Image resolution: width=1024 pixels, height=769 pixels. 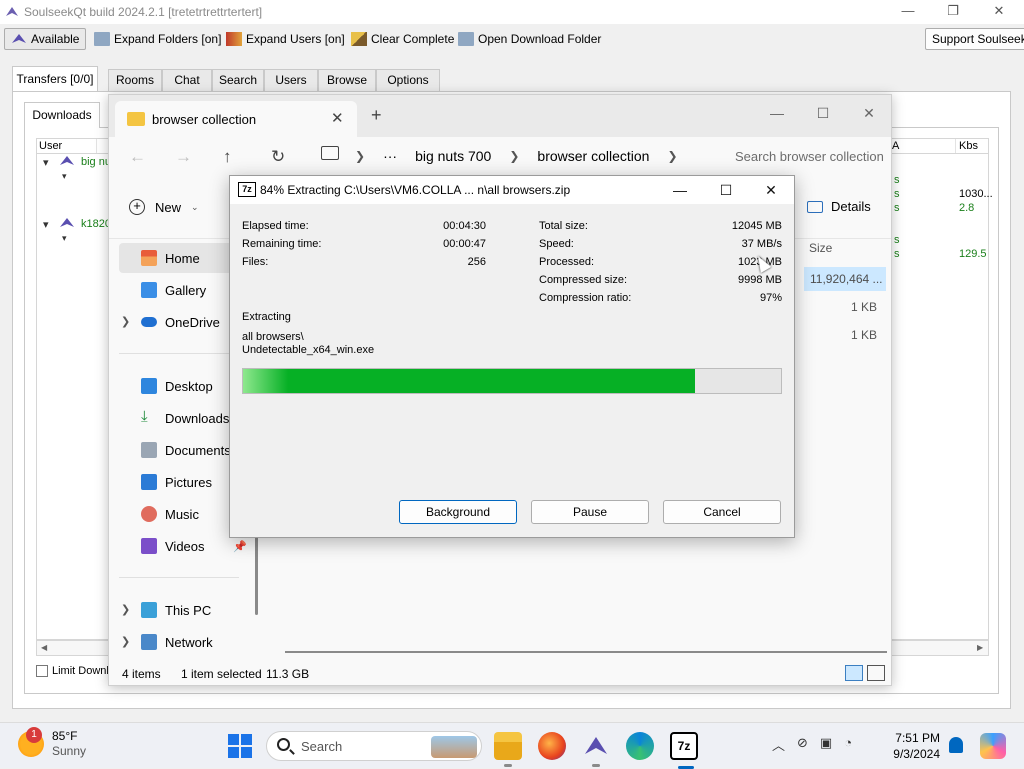 I want to click on tab-options: Options, so click(x=408, y=80).